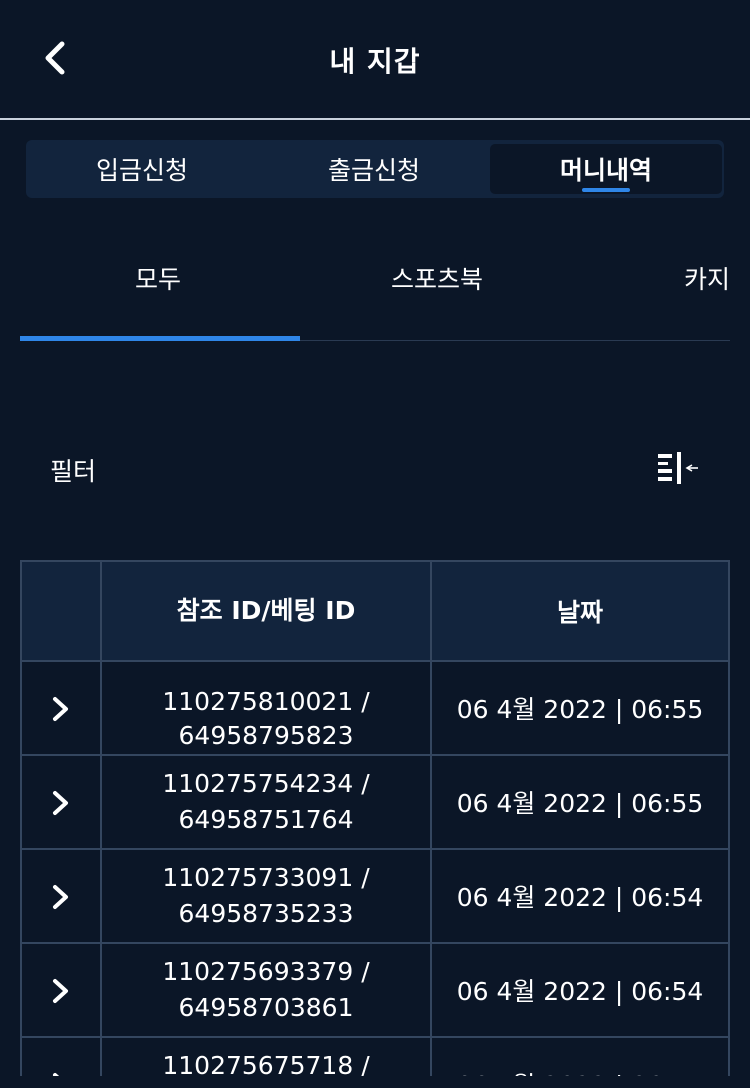 The width and height of the screenshot is (750, 1088). What do you see at coordinates (266, 896) in the screenshot?
I see `ref-cell: 110275733091 / 64958735233` at bounding box center [266, 896].